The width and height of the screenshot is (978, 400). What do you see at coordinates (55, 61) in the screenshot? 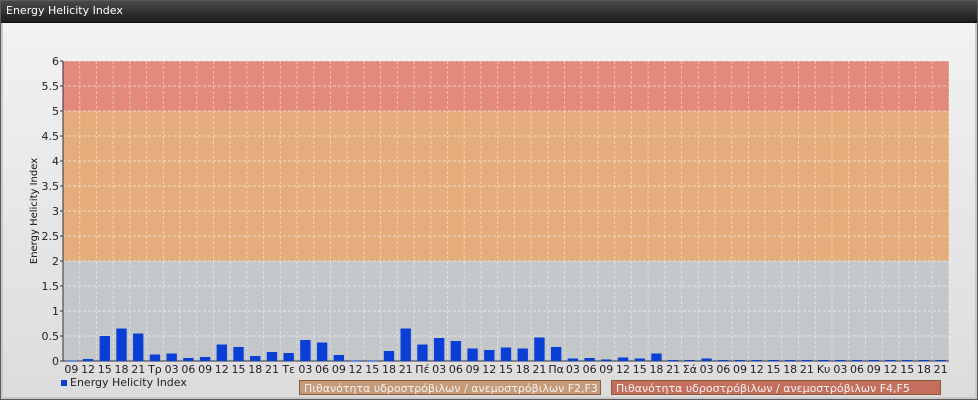
I see `y-tick-label: 6` at bounding box center [55, 61].